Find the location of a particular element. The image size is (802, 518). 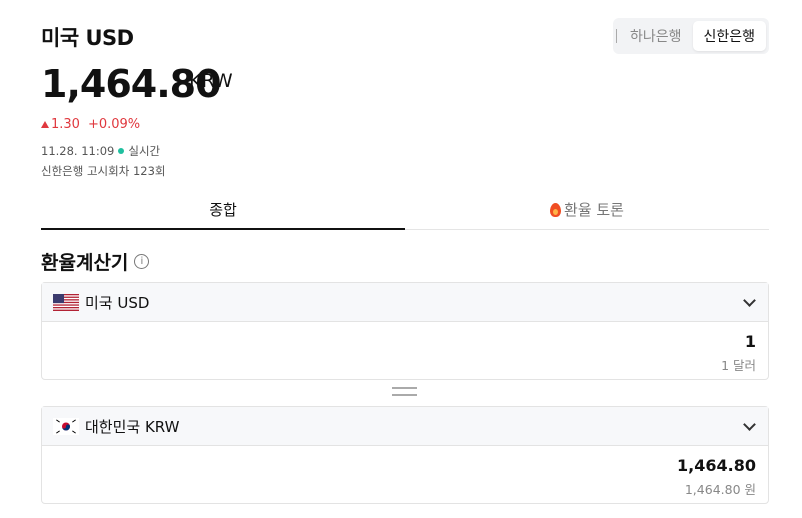

to-amount-input: 1,464.80 is located at coordinates (716, 465).